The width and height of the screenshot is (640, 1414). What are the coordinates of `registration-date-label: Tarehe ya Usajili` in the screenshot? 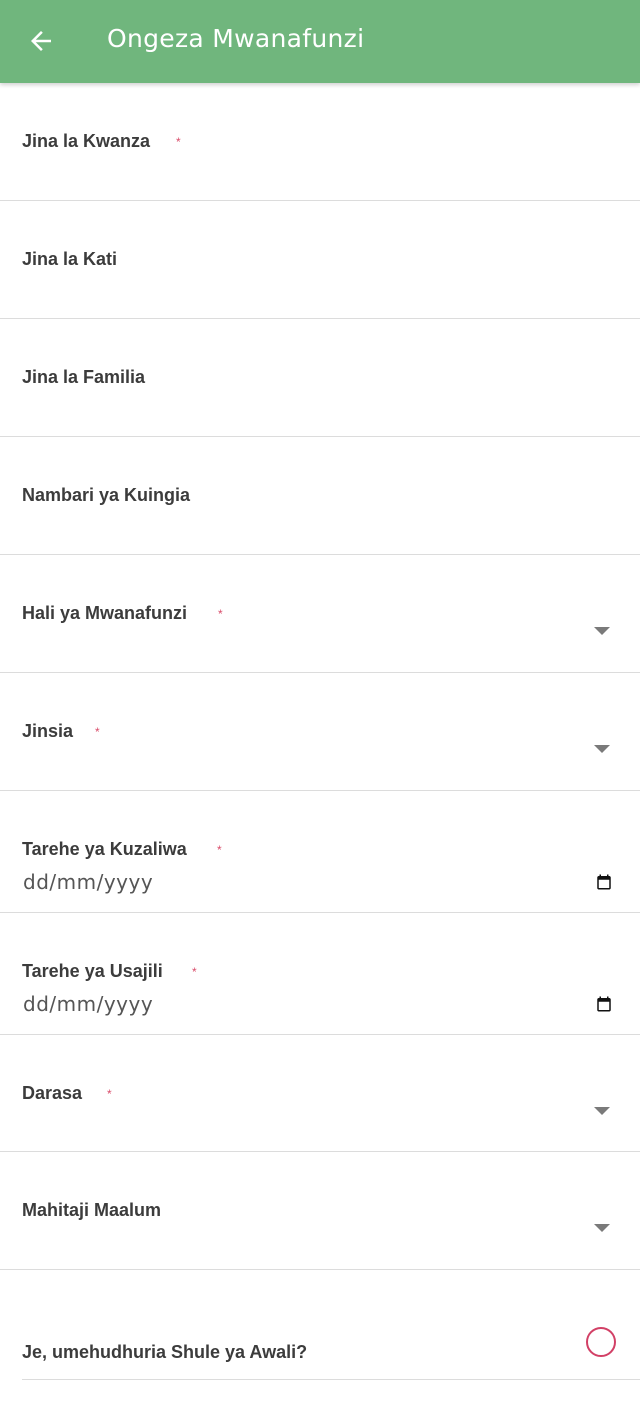 It's located at (92, 971).